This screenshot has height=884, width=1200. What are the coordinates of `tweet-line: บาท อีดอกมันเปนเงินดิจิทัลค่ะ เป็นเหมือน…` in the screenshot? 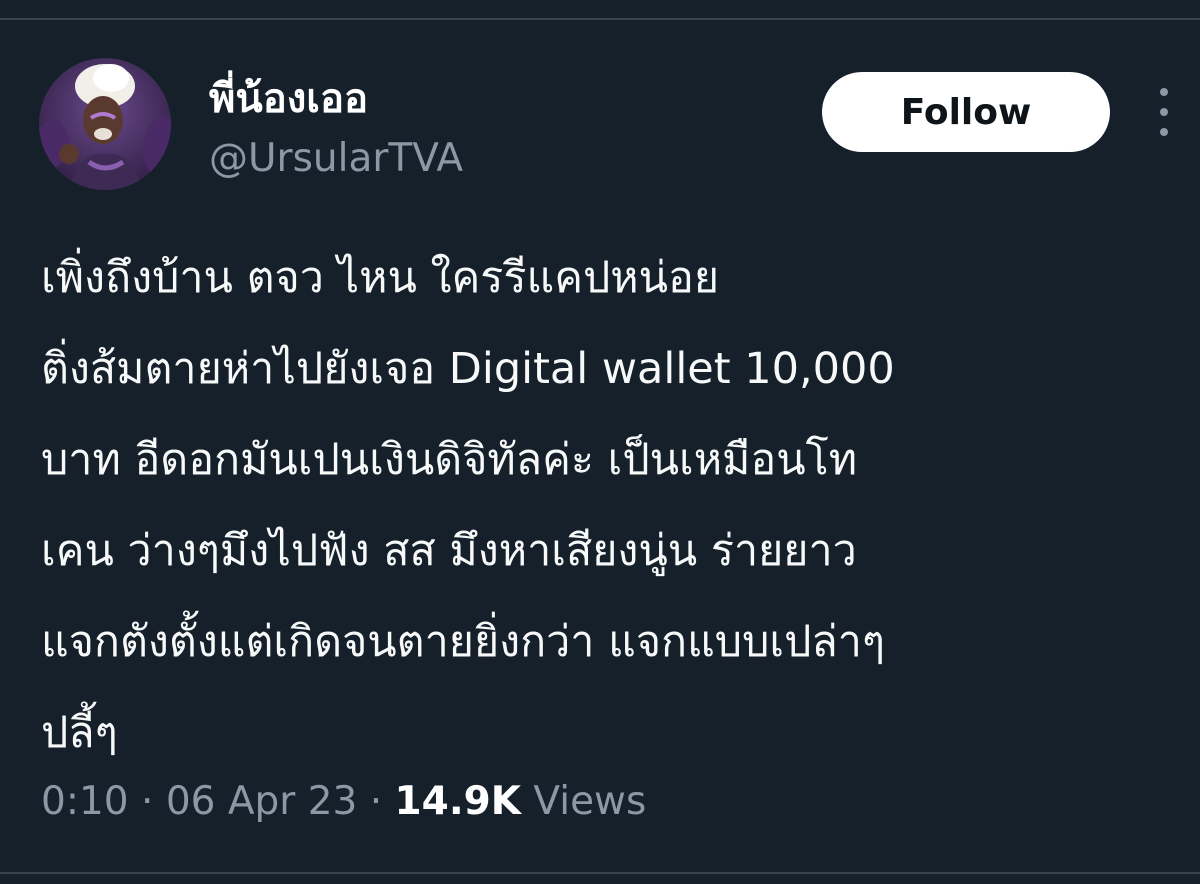 It's located at (449, 460).